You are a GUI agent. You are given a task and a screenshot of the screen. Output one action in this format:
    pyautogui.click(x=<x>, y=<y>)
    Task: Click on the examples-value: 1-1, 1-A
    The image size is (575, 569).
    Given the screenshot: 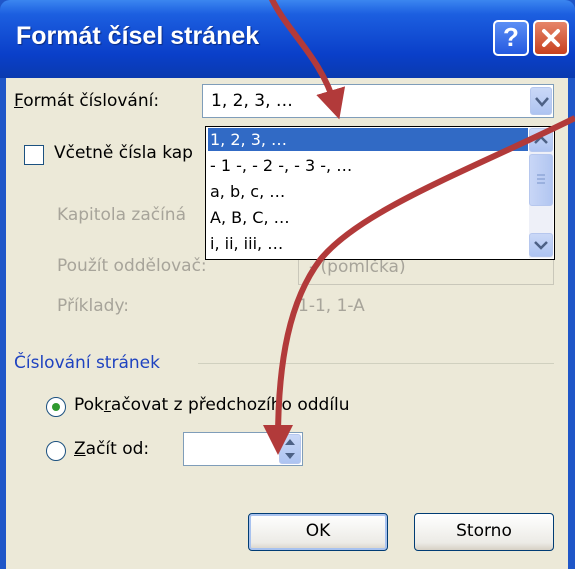 What is the action you would take?
    pyautogui.click(x=331, y=306)
    